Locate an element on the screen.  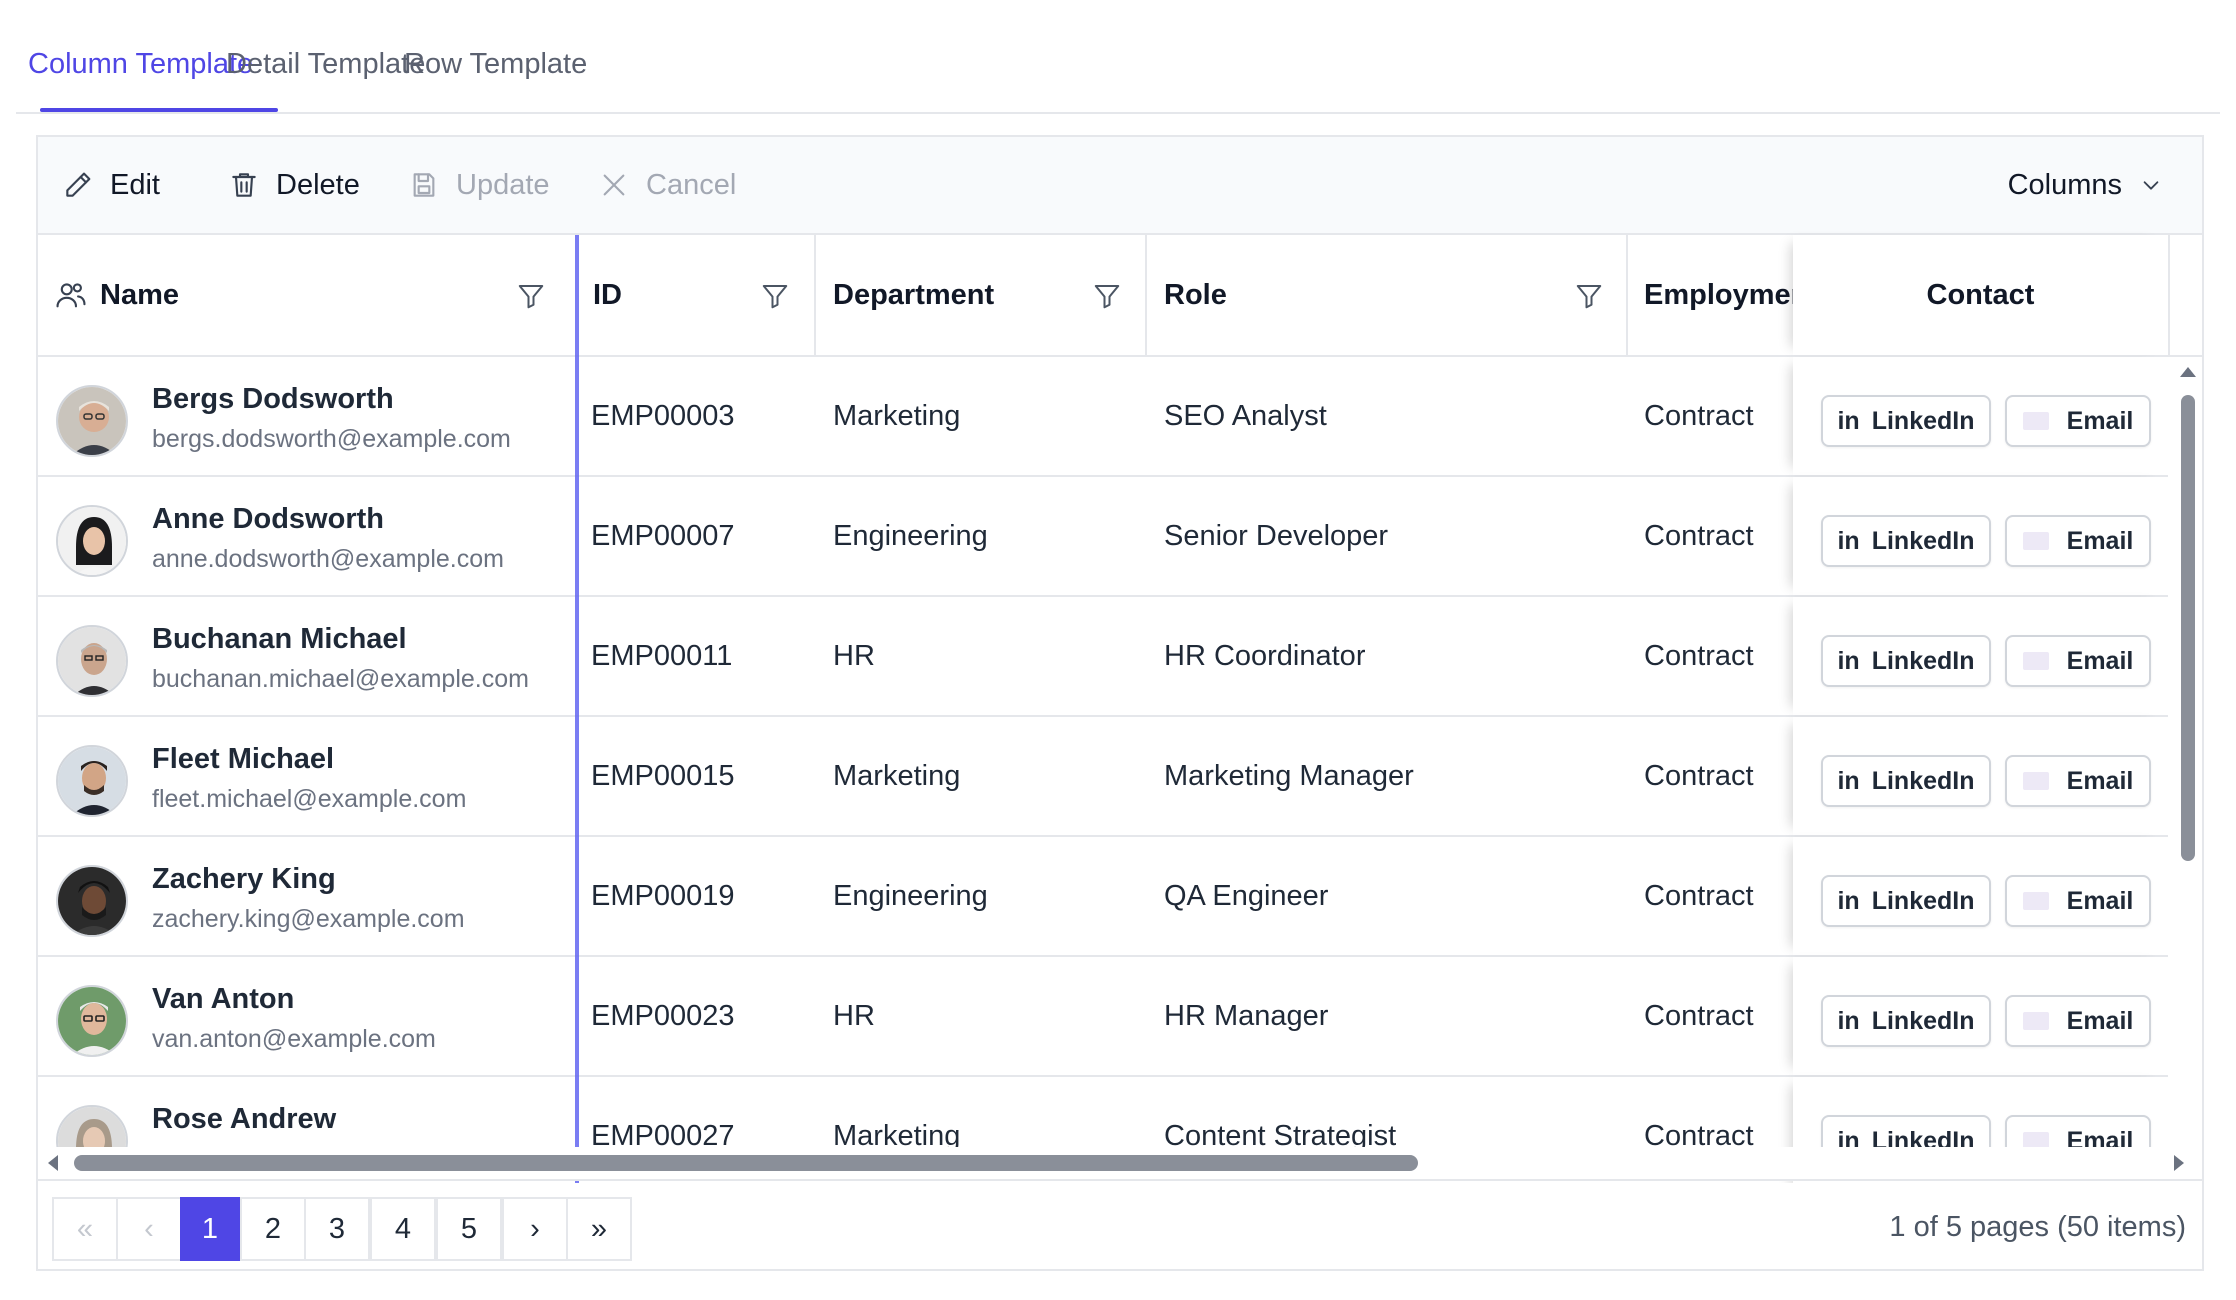
horizontal-scrollbar is located at coordinates (1120, 1164).